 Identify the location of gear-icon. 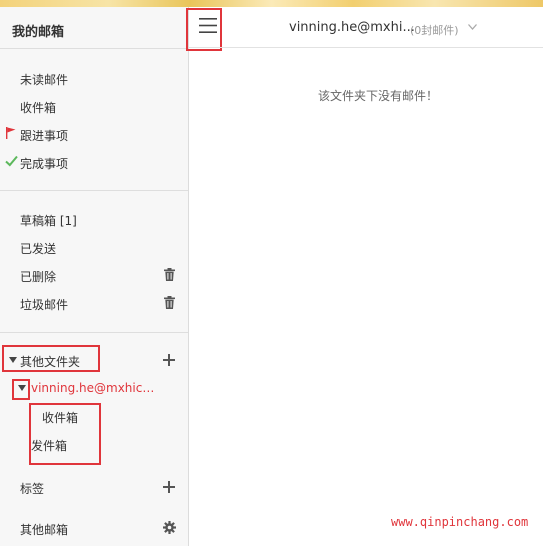
(169, 527).